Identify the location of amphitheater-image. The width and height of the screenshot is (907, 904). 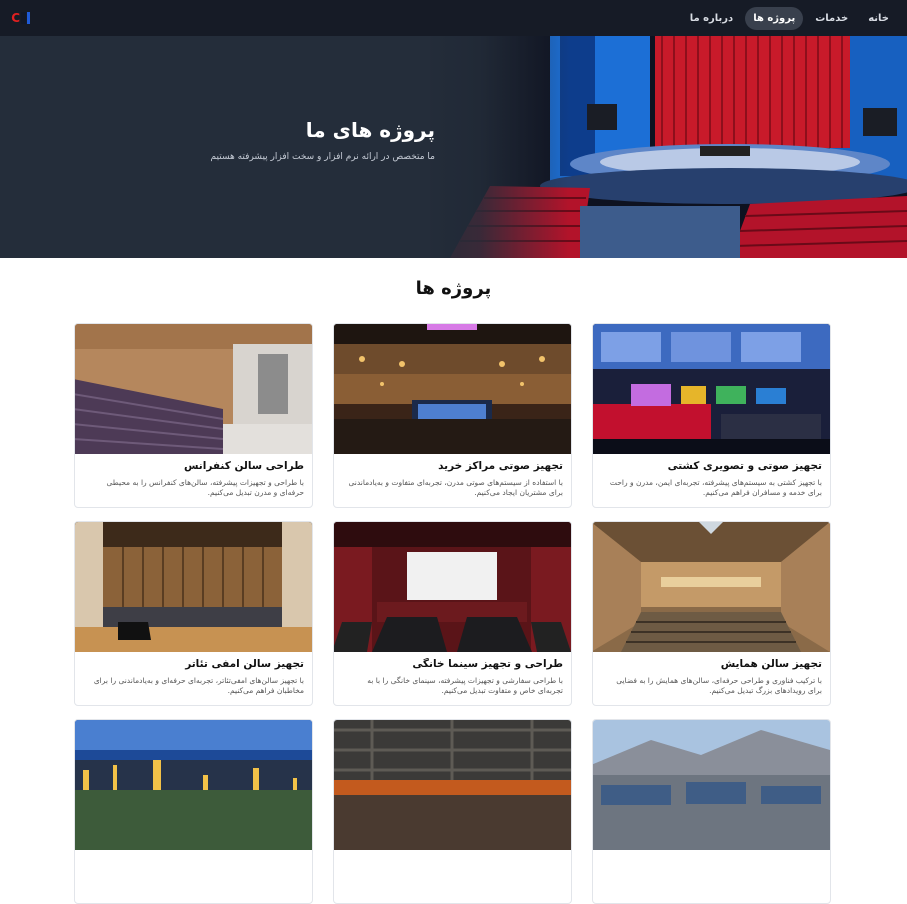
(193, 587).